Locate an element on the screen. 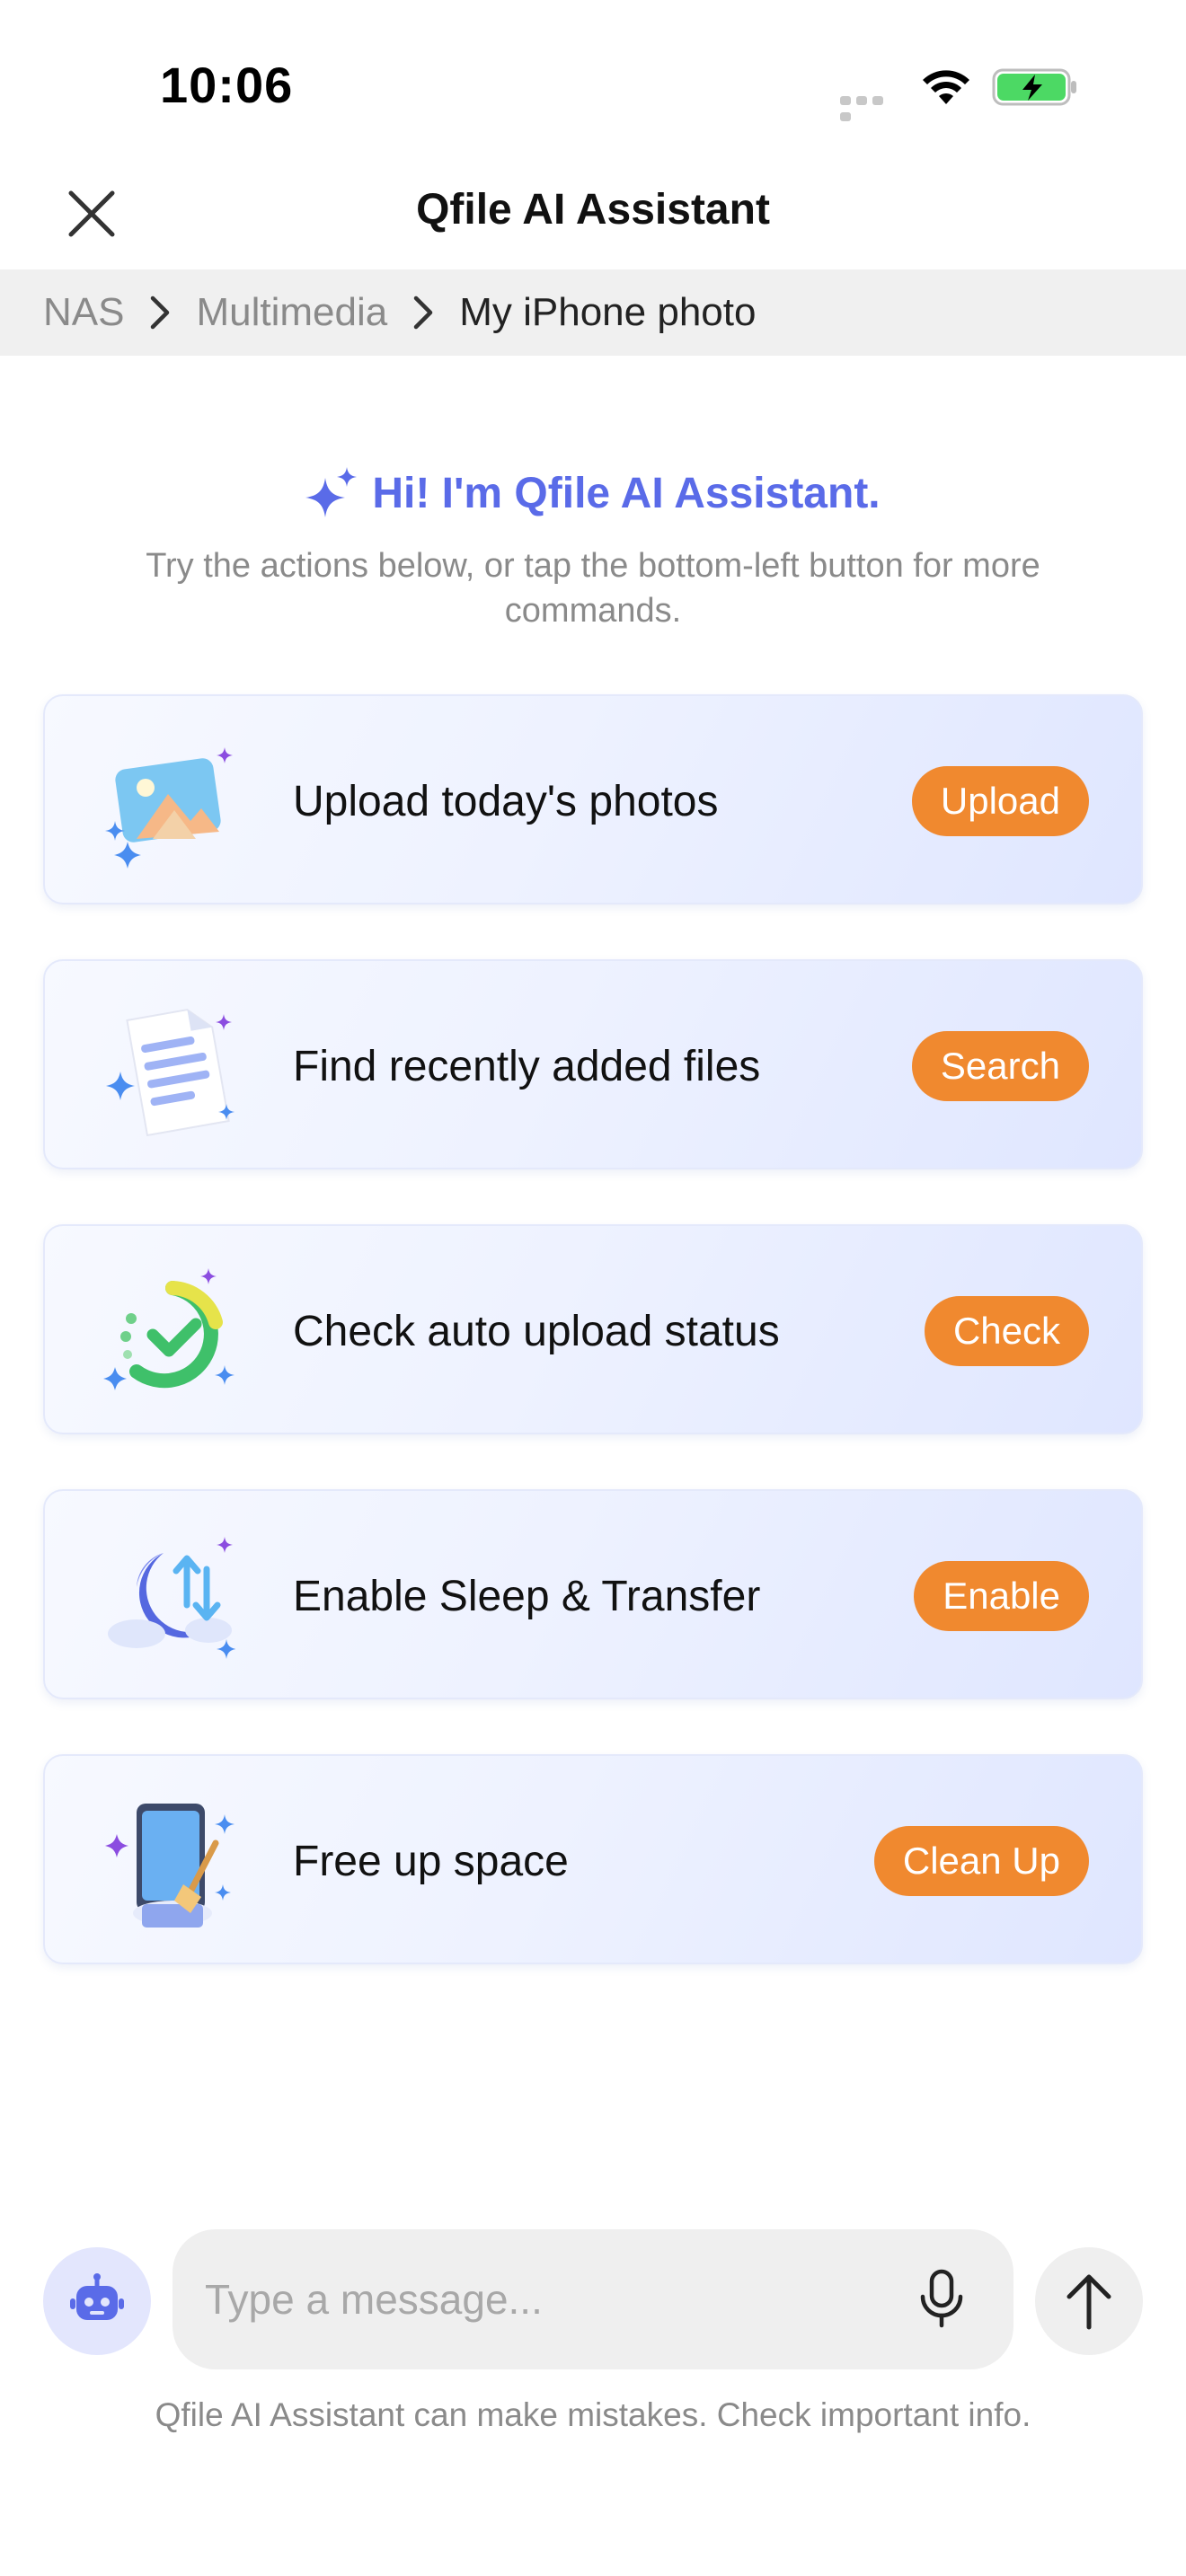 This screenshot has width=1186, height=2576. clock: 10:06 is located at coordinates (227, 85).